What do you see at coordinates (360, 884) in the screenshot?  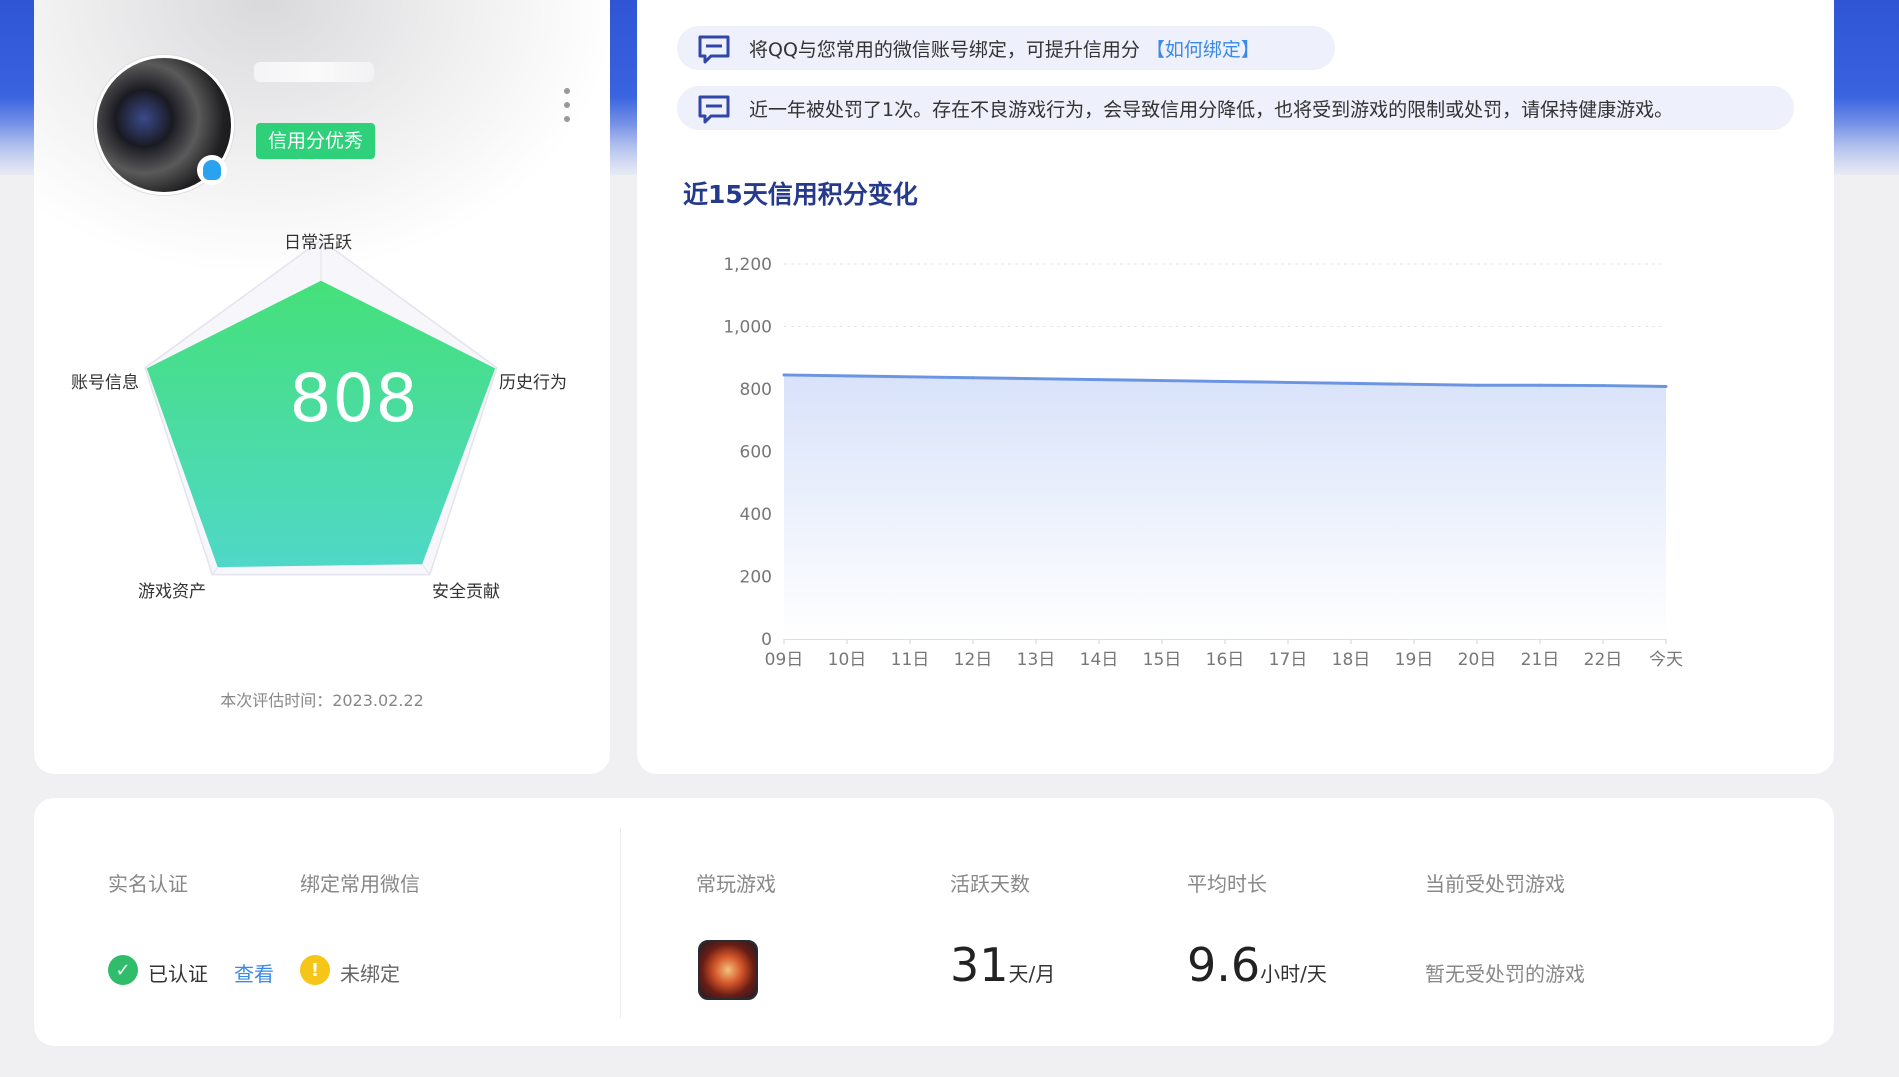 I see `wechat-label: 绑定常用微信` at bounding box center [360, 884].